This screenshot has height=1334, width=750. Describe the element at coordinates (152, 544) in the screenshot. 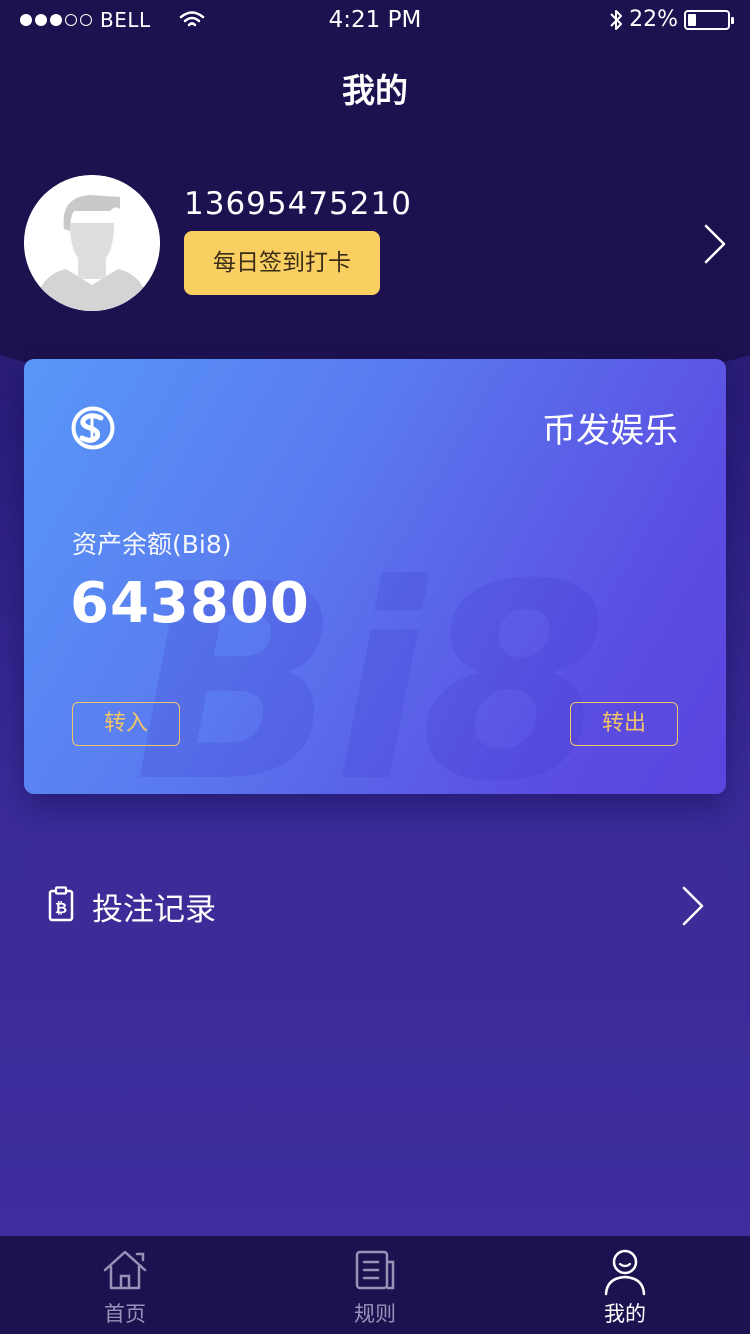

I see `balance-label: 资产余额(Bi8)` at that location.